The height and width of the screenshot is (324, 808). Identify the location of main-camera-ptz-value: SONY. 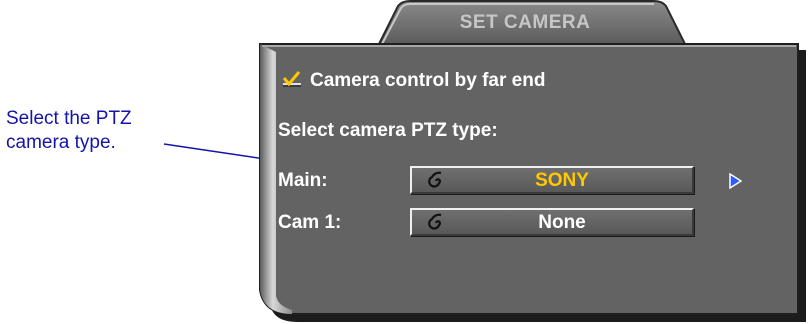
(562, 180).